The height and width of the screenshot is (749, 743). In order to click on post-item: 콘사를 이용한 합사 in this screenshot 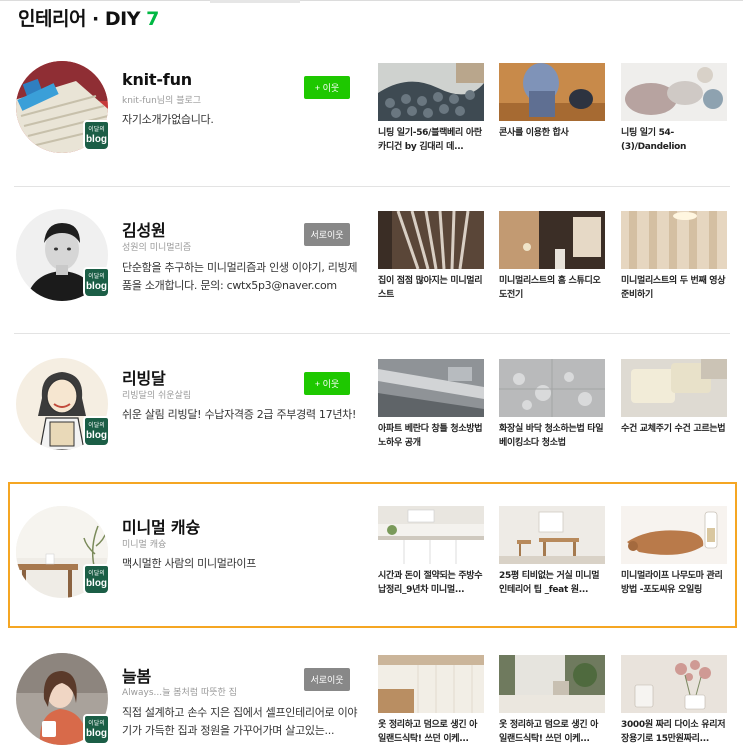, I will do `click(552, 101)`.